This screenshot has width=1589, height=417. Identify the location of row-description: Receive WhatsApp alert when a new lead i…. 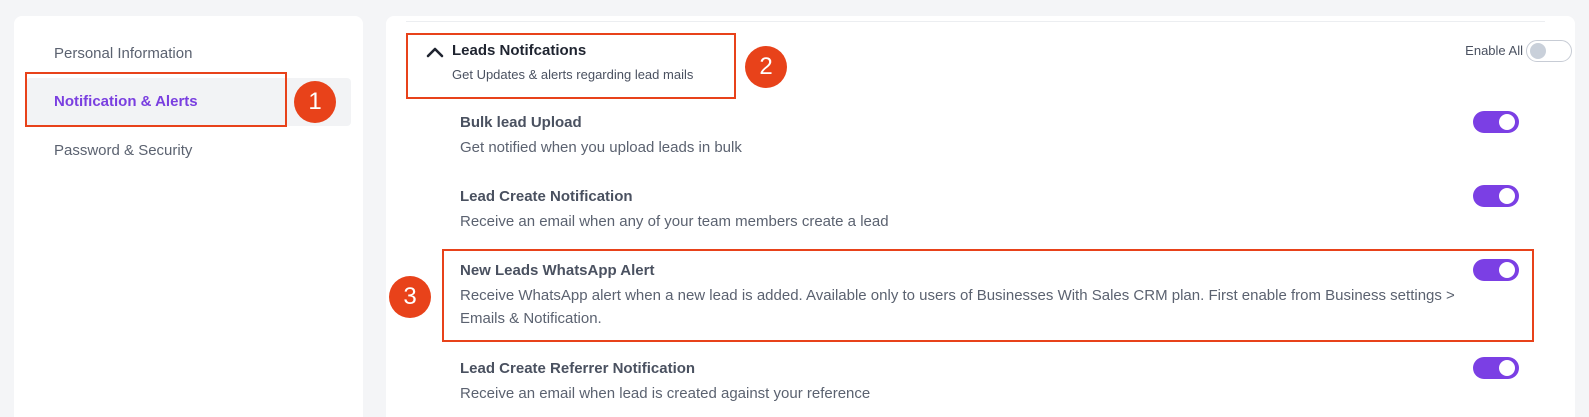
(957, 307).